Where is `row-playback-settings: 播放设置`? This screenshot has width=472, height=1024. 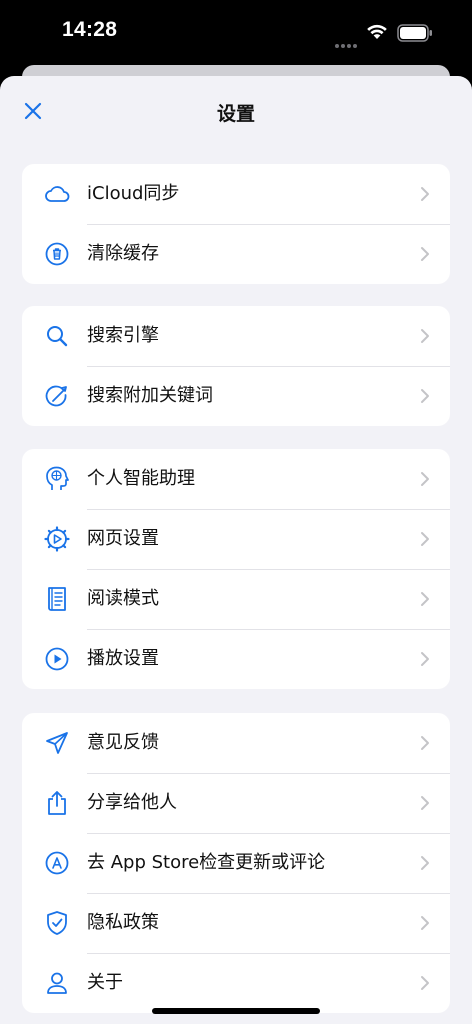 row-playback-settings: 播放设置 is located at coordinates (236, 659).